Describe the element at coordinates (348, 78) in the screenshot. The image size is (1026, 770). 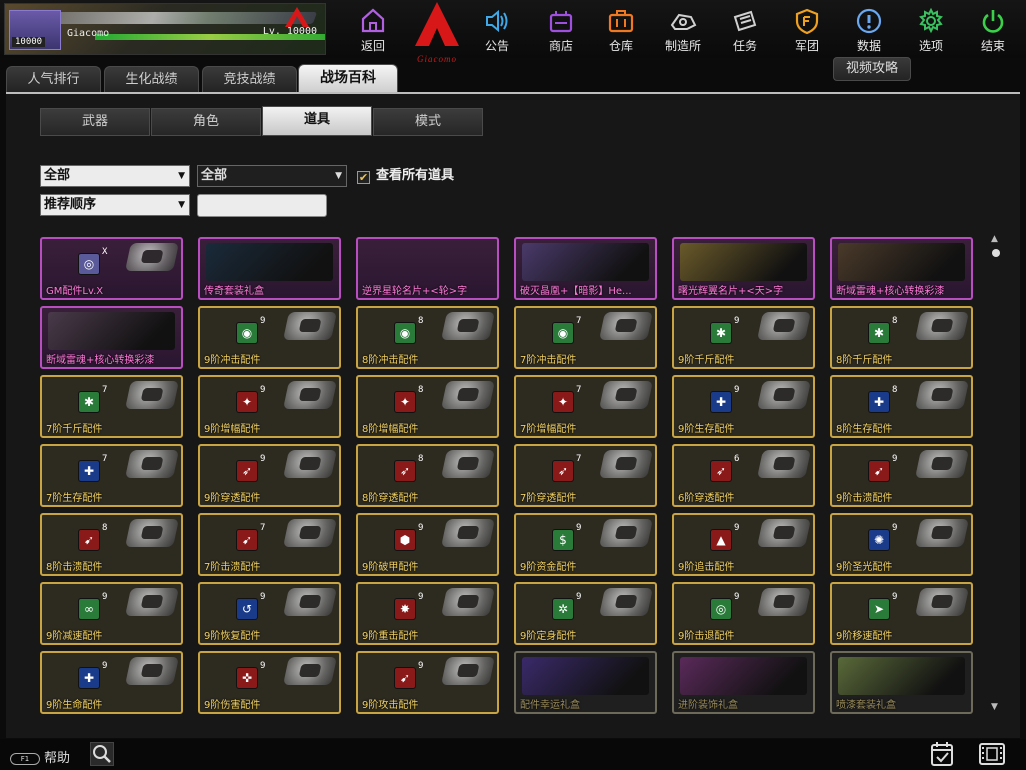
I see `tab-main-3: 战场百科` at that location.